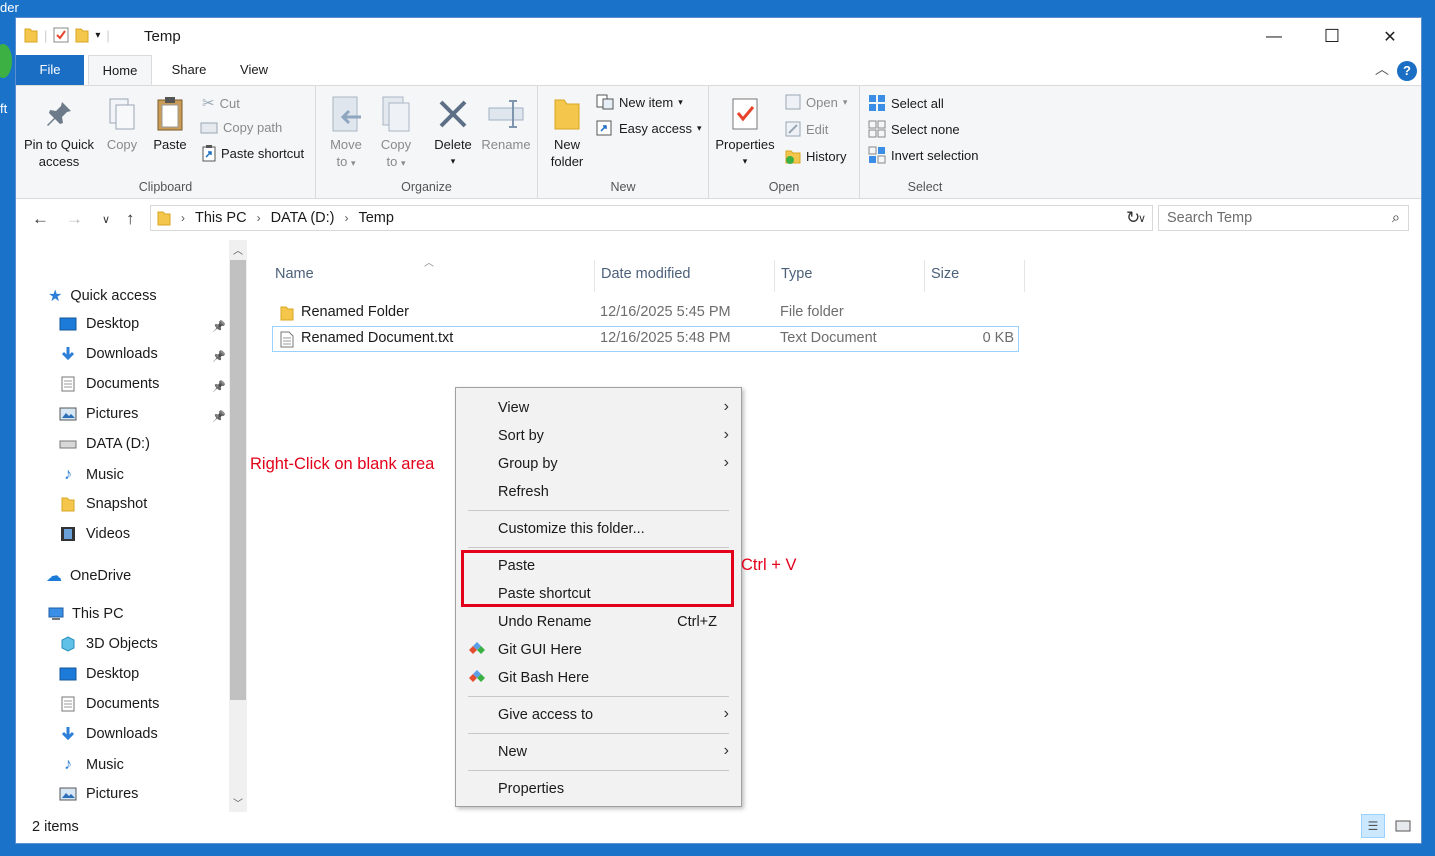 This screenshot has height=856, width=1435. What do you see at coordinates (598, 650) in the screenshot?
I see `menu-item-git-gui: Git GUI Here` at bounding box center [598, 650].